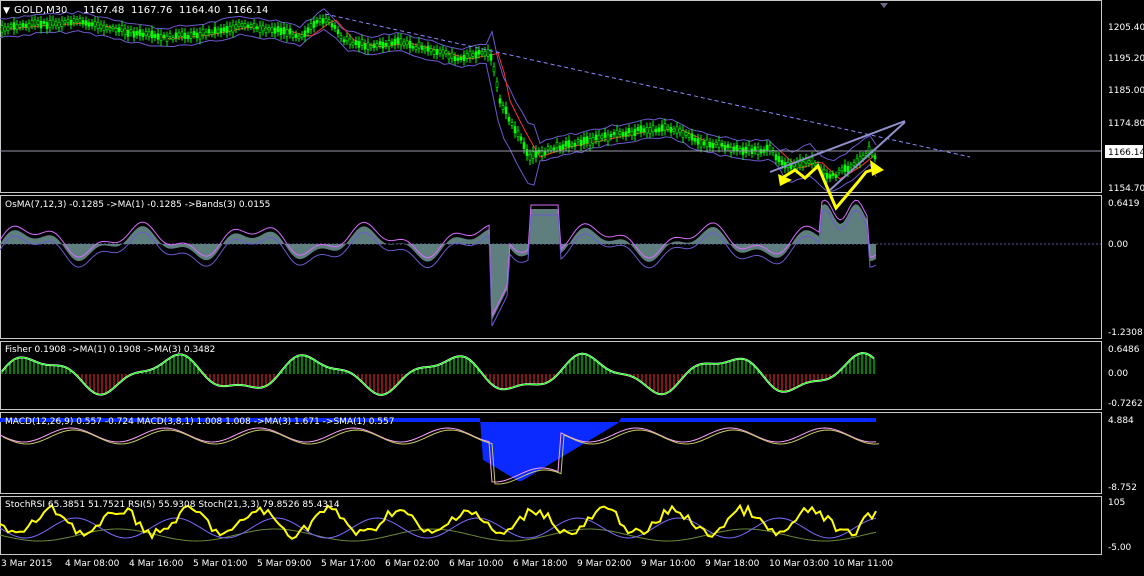 This screenshot has width=1144, height=576. Describe the element at coordinates (40, 10) in the screenshot. I see `symbol-header: GOLD,M30` at that location.